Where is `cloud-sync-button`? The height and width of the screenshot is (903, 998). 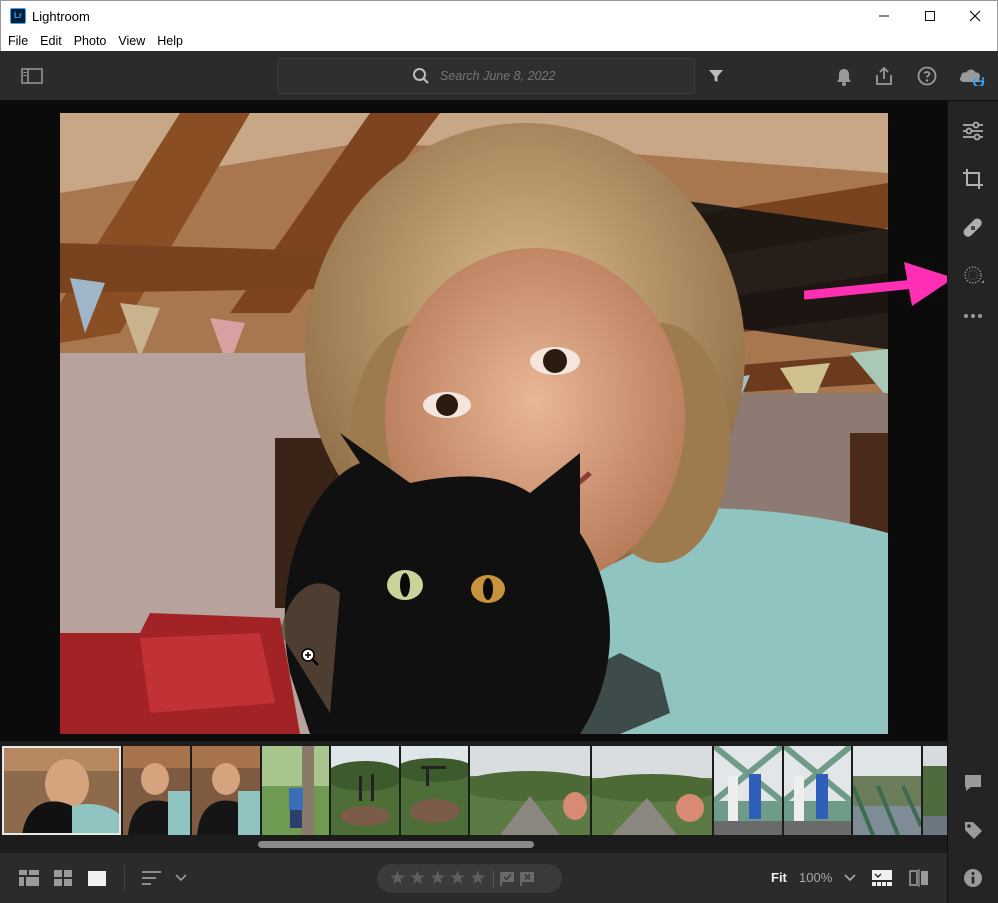 cloud-sync-button is located at coordinates (972, 76).